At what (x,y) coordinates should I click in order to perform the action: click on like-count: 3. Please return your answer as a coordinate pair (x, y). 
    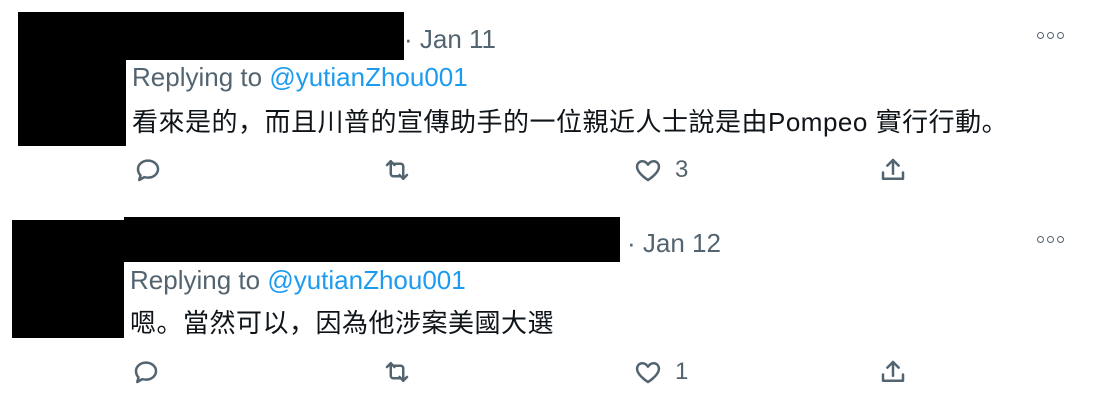
    Looking at the image, I should click on (682, 169).